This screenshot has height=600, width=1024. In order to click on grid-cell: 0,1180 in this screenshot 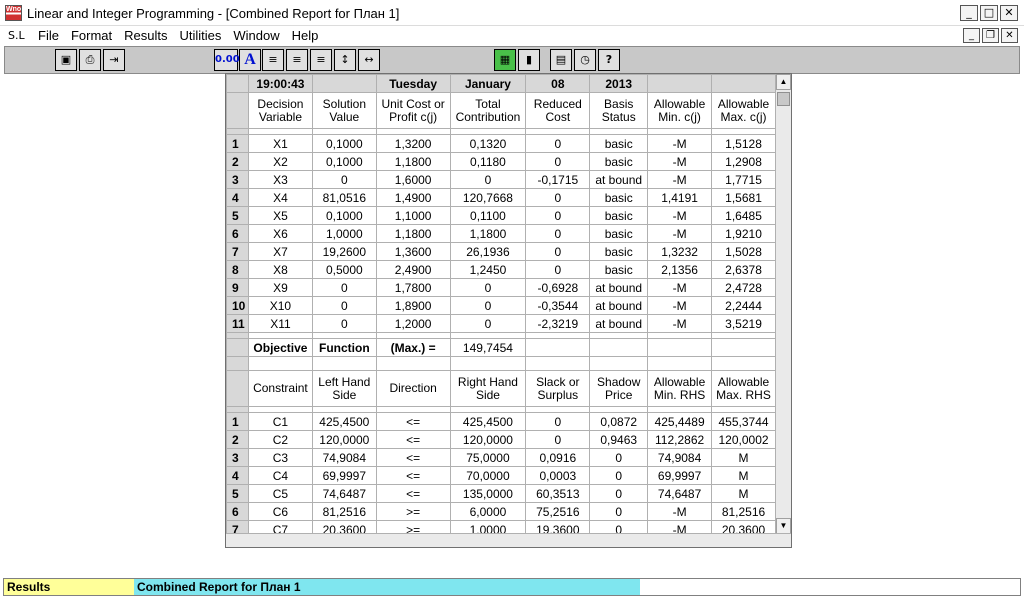, I will do `click(488, 161)`.